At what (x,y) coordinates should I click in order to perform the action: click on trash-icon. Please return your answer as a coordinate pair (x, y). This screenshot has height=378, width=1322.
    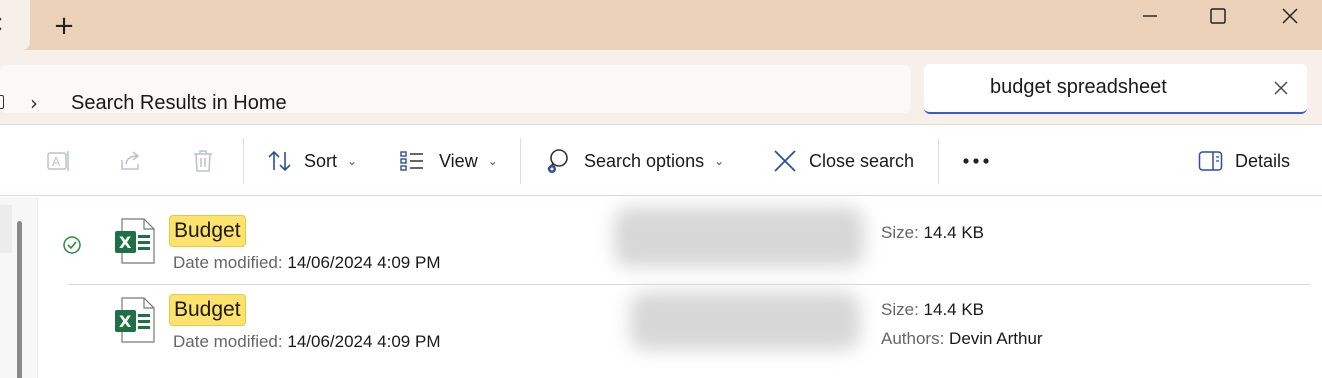
    Looking at the image, I should click on (203, 161).